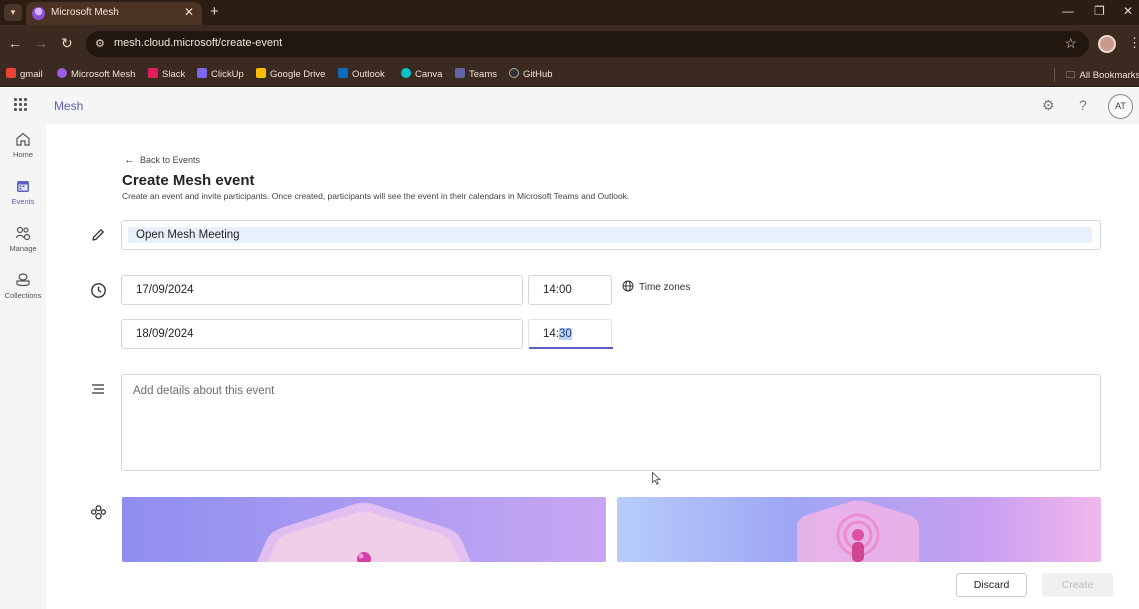 Image resolution: width=1139 pixels, height=609 pixels. What do you see at coordinates (68, 106) in the screenshot?
I see `app-title: Mesh` at bounding box center [68, 106].